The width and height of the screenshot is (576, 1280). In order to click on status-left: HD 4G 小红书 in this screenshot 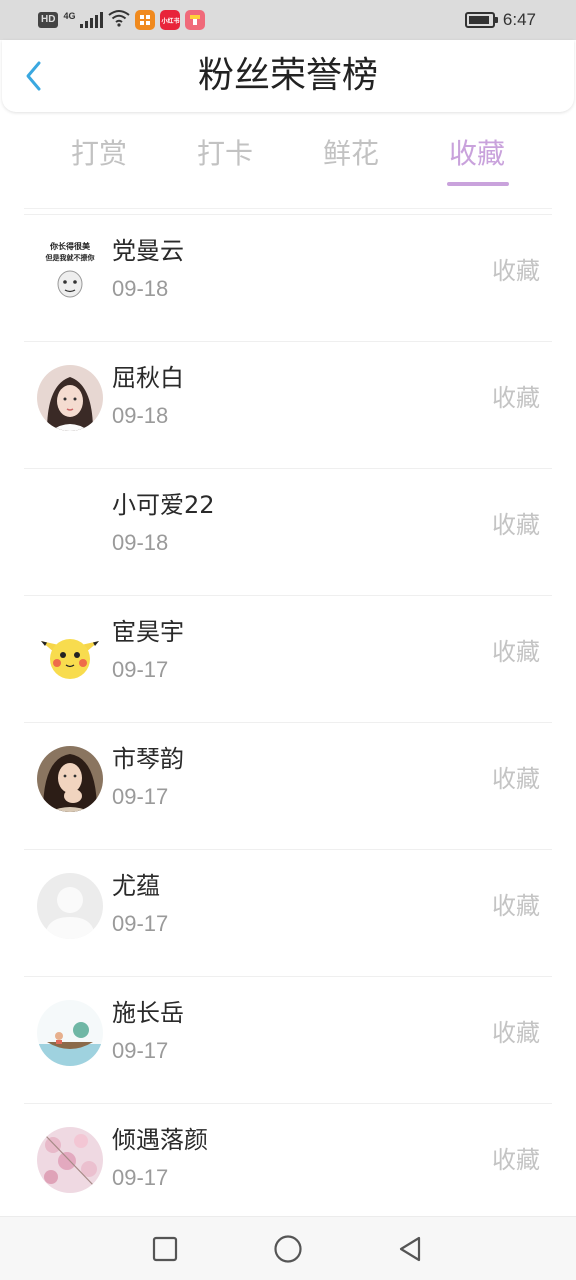, I will do `click(122, 20)`.